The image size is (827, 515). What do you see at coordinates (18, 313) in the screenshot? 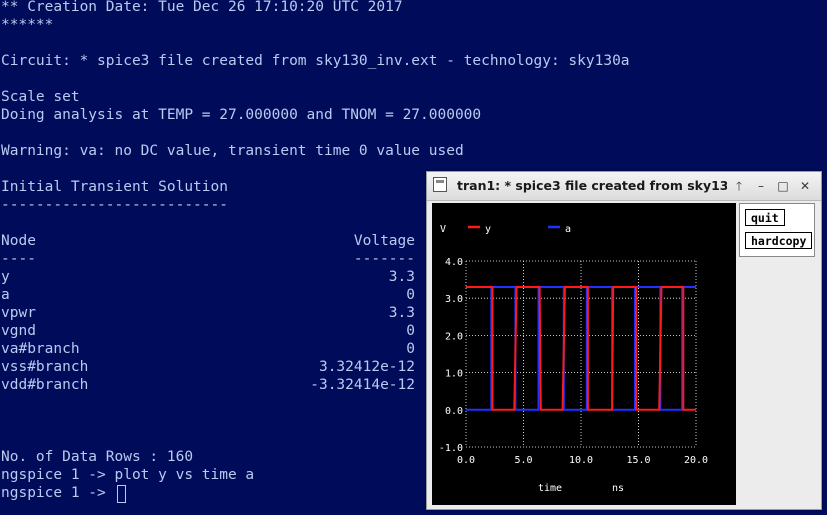
I see `node-name: vpwr` at bounding box center [18, 313].